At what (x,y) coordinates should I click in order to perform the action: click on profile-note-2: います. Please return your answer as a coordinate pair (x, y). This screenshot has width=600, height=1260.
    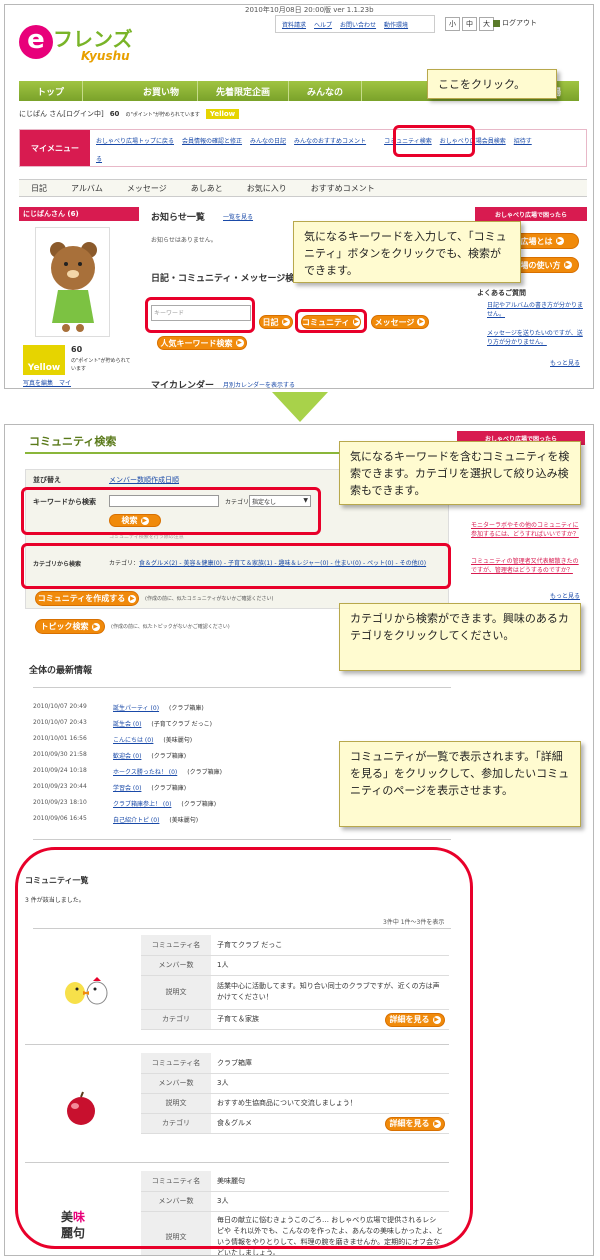
    Looking at the image, I should click on (79, 369).